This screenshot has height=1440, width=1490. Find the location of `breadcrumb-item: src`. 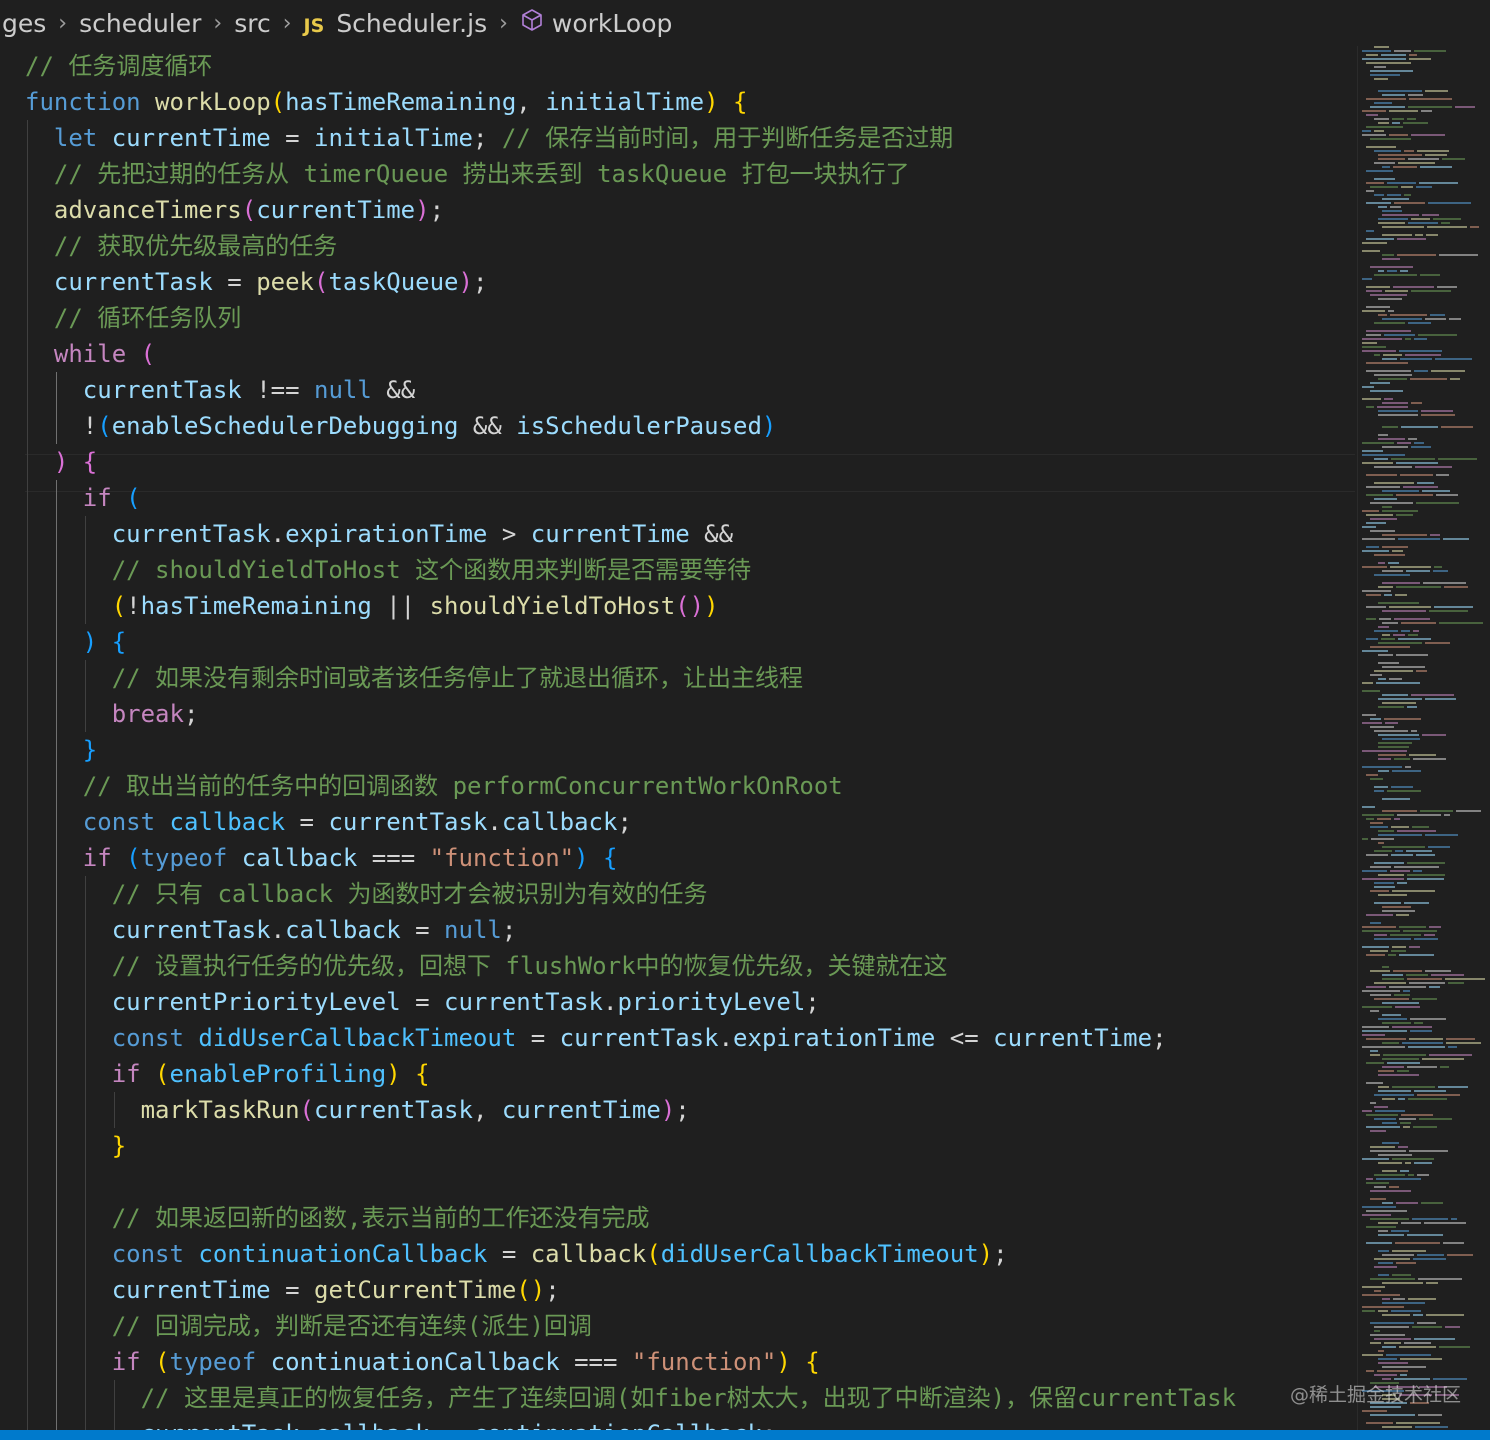

breadcrumb-item: src is located at coordinates (252, 23).